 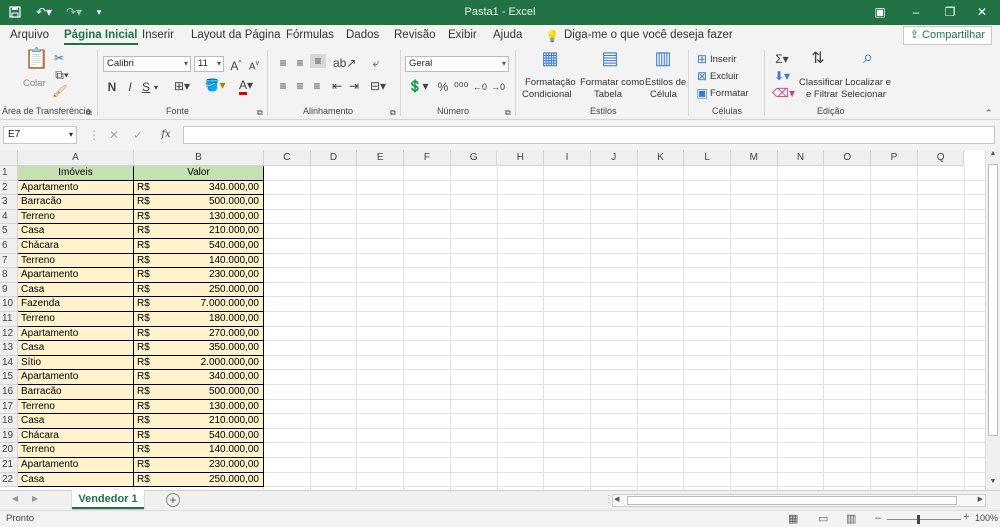 I want to click on paste-icon: 📋, so click(x=36, y=59).